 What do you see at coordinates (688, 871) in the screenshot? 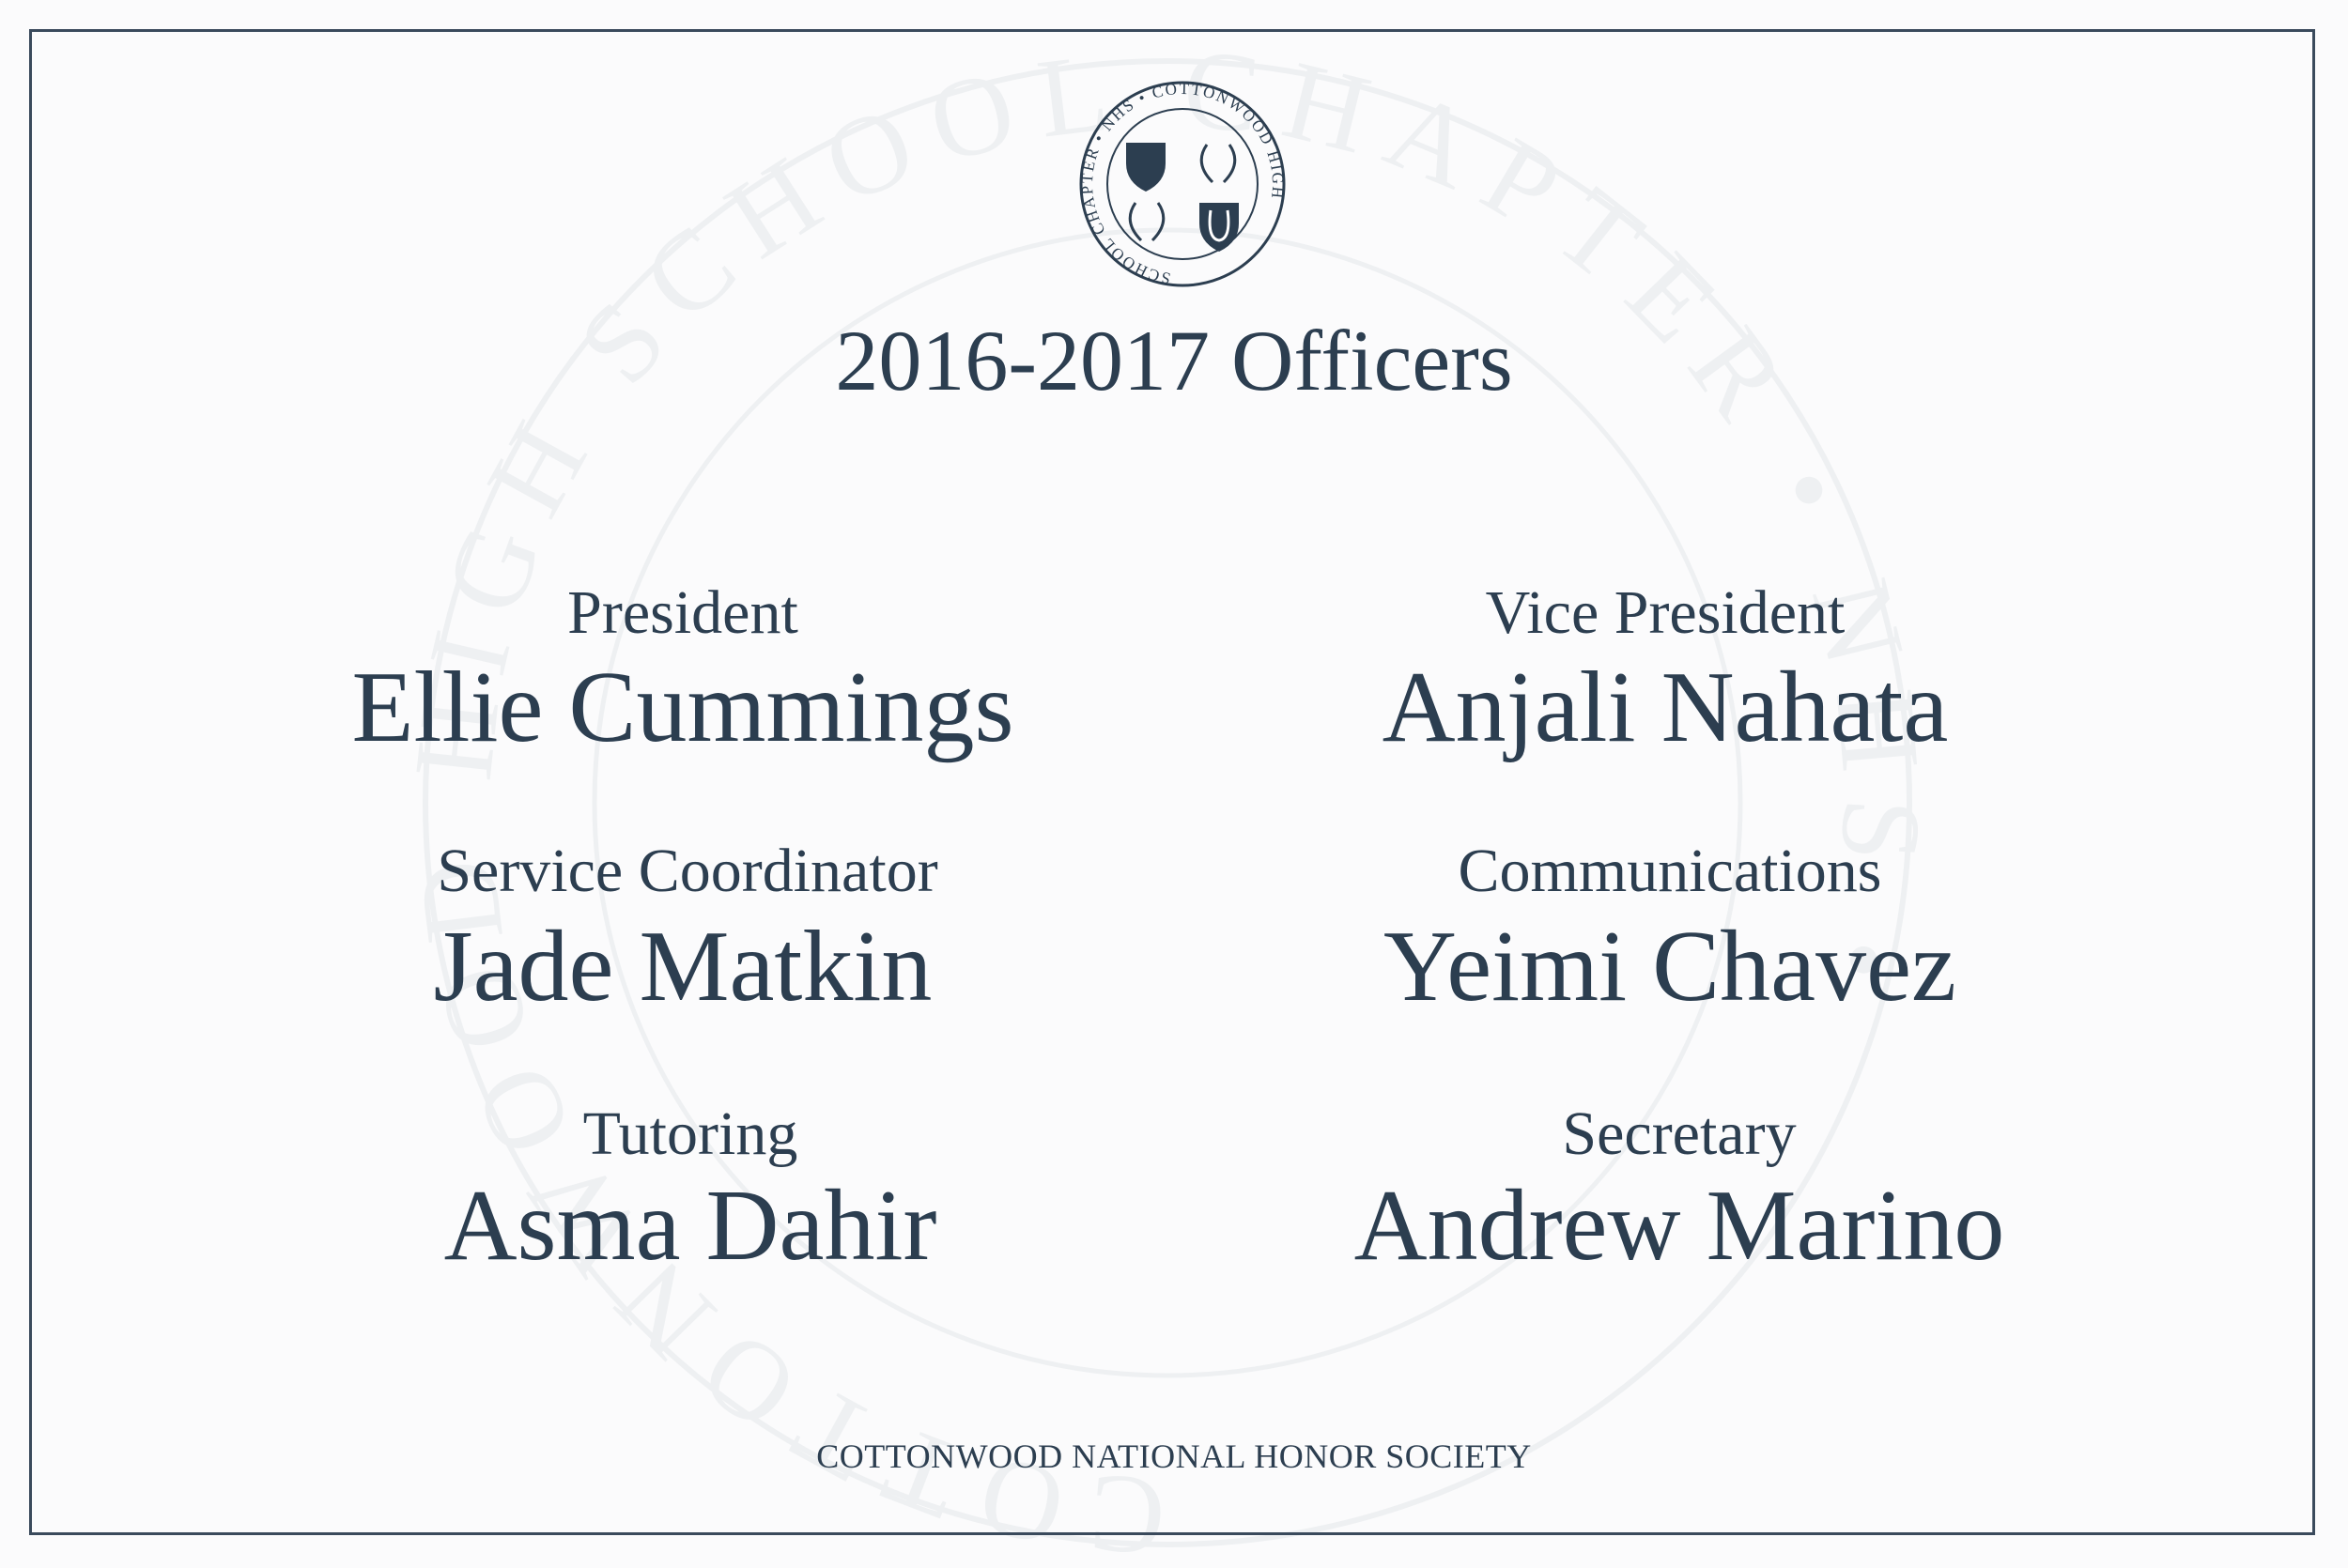
I see `officer-role: Service Coordinator` at bounding box center [688, 871].